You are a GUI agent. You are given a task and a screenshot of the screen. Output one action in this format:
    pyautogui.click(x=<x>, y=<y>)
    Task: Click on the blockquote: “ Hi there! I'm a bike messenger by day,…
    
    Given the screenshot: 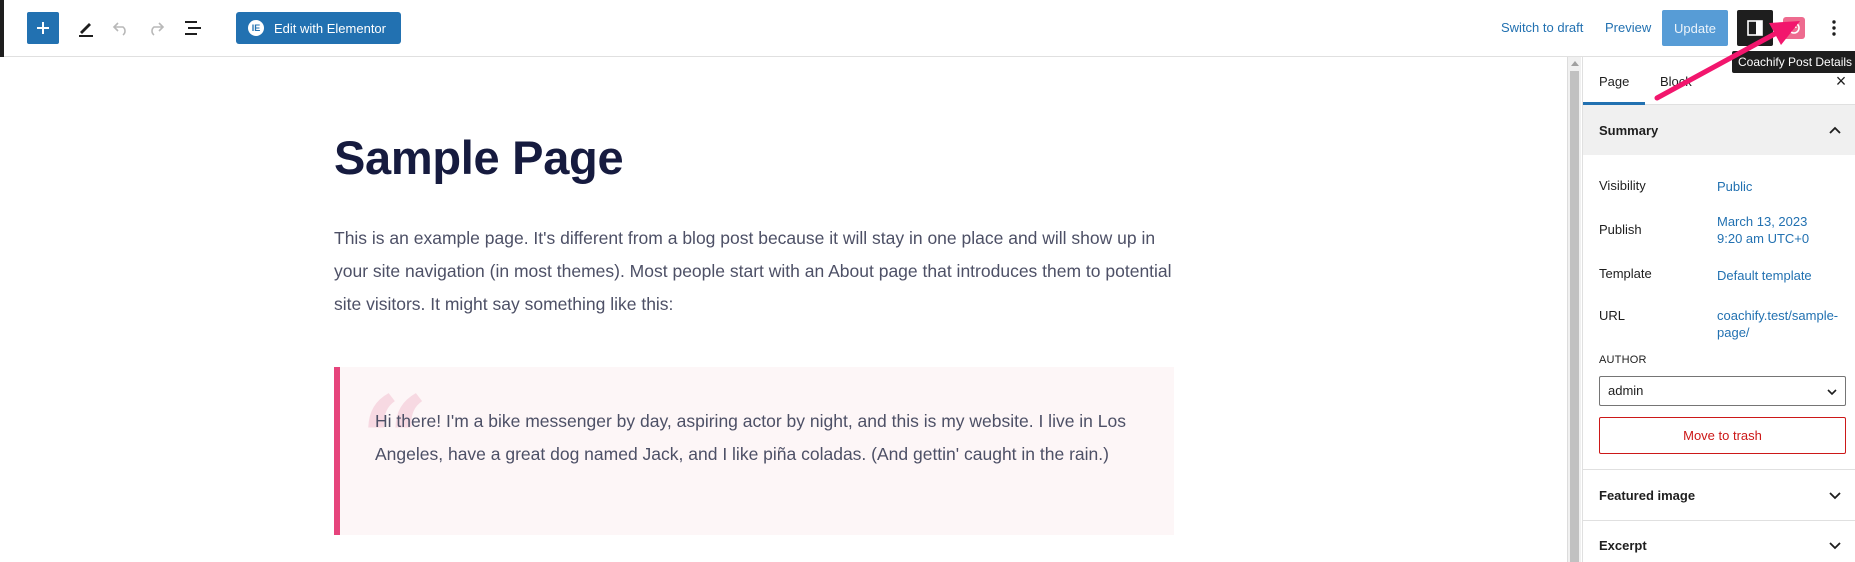 What is the action you would take?
    pyautogui.click(x=754, y=451)
    